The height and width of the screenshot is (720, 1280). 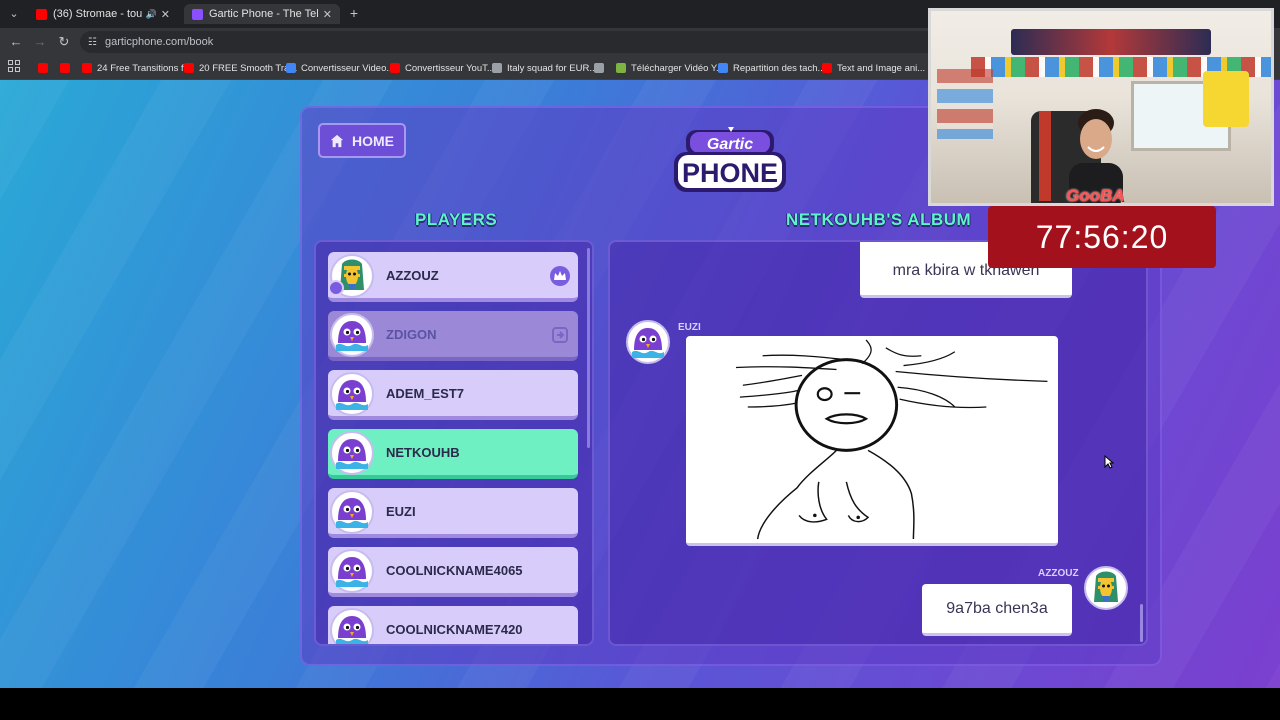 I want to click on logo-text-bottom: PHONE, so click(x=730, y=173).